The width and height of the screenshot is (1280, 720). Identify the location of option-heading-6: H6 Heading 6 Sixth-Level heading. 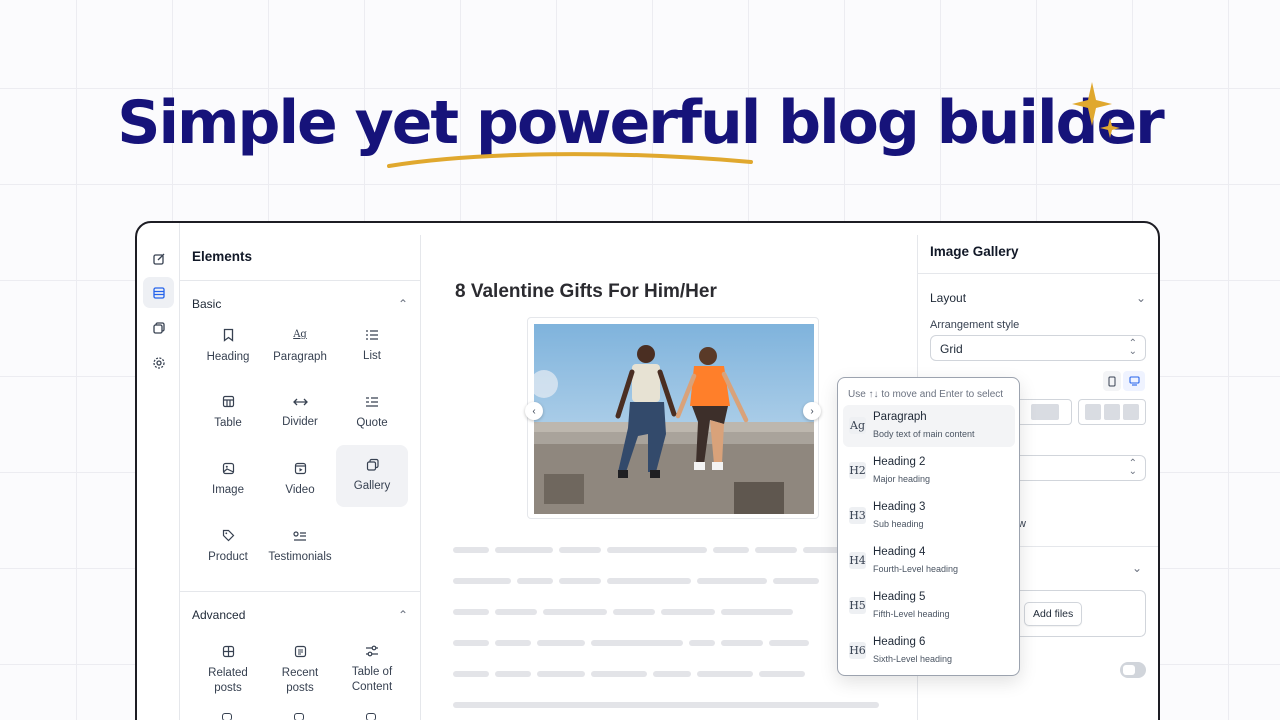
(929, 651).